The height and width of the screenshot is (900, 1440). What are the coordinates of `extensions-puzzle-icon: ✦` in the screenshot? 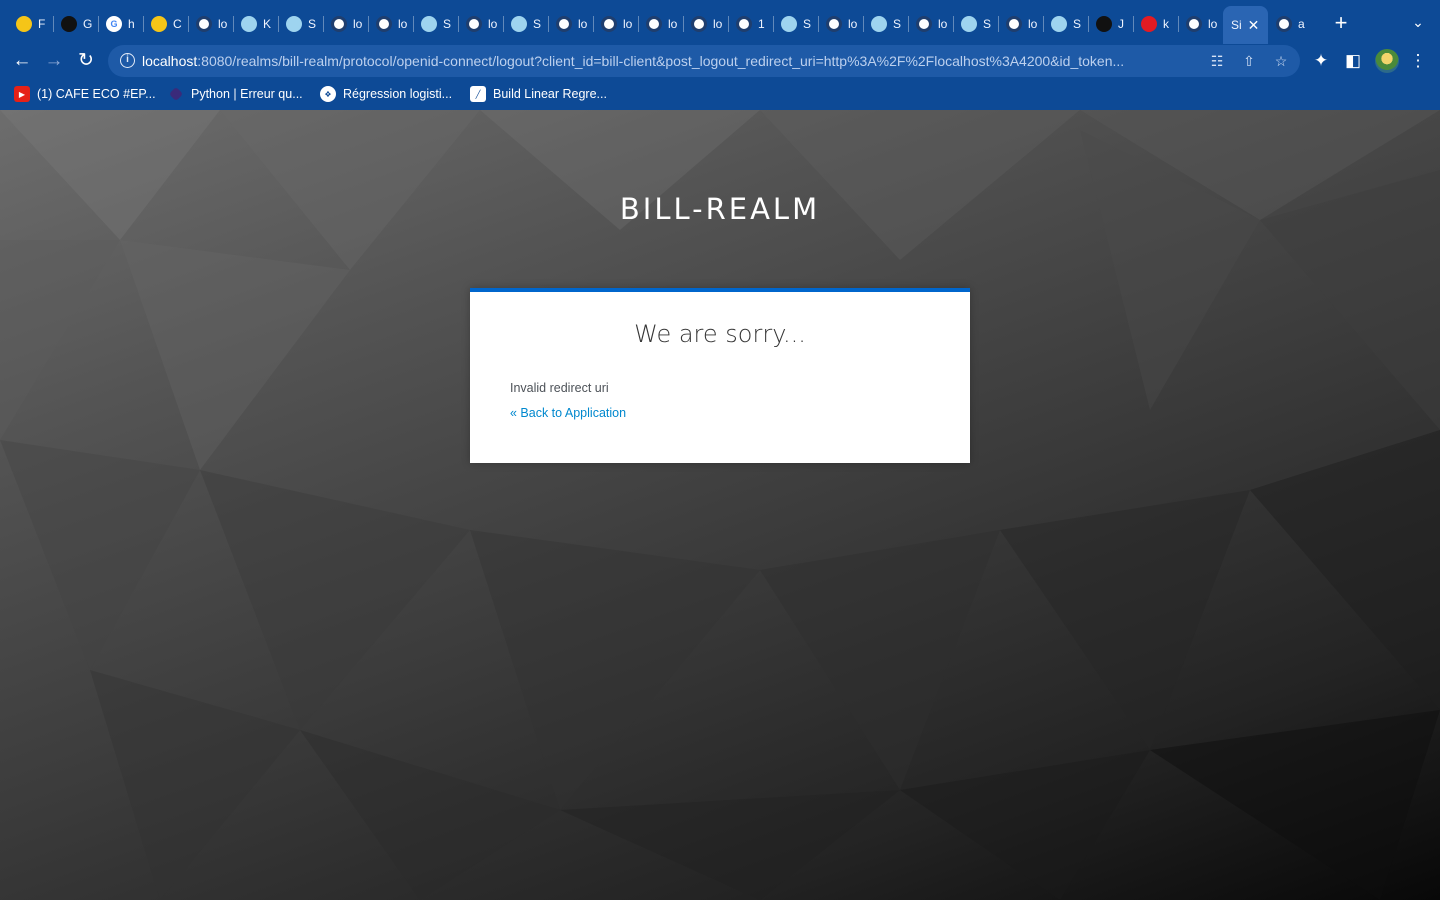 It's located at (1321, 61).